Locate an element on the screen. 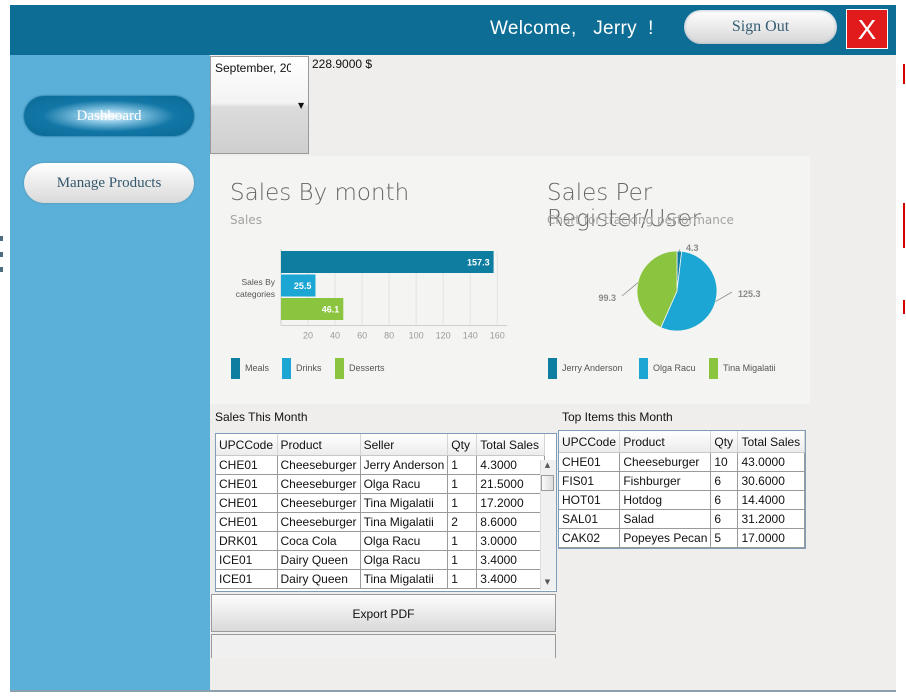  table-cell: 4.3000 is located at coordinates (511, 465).